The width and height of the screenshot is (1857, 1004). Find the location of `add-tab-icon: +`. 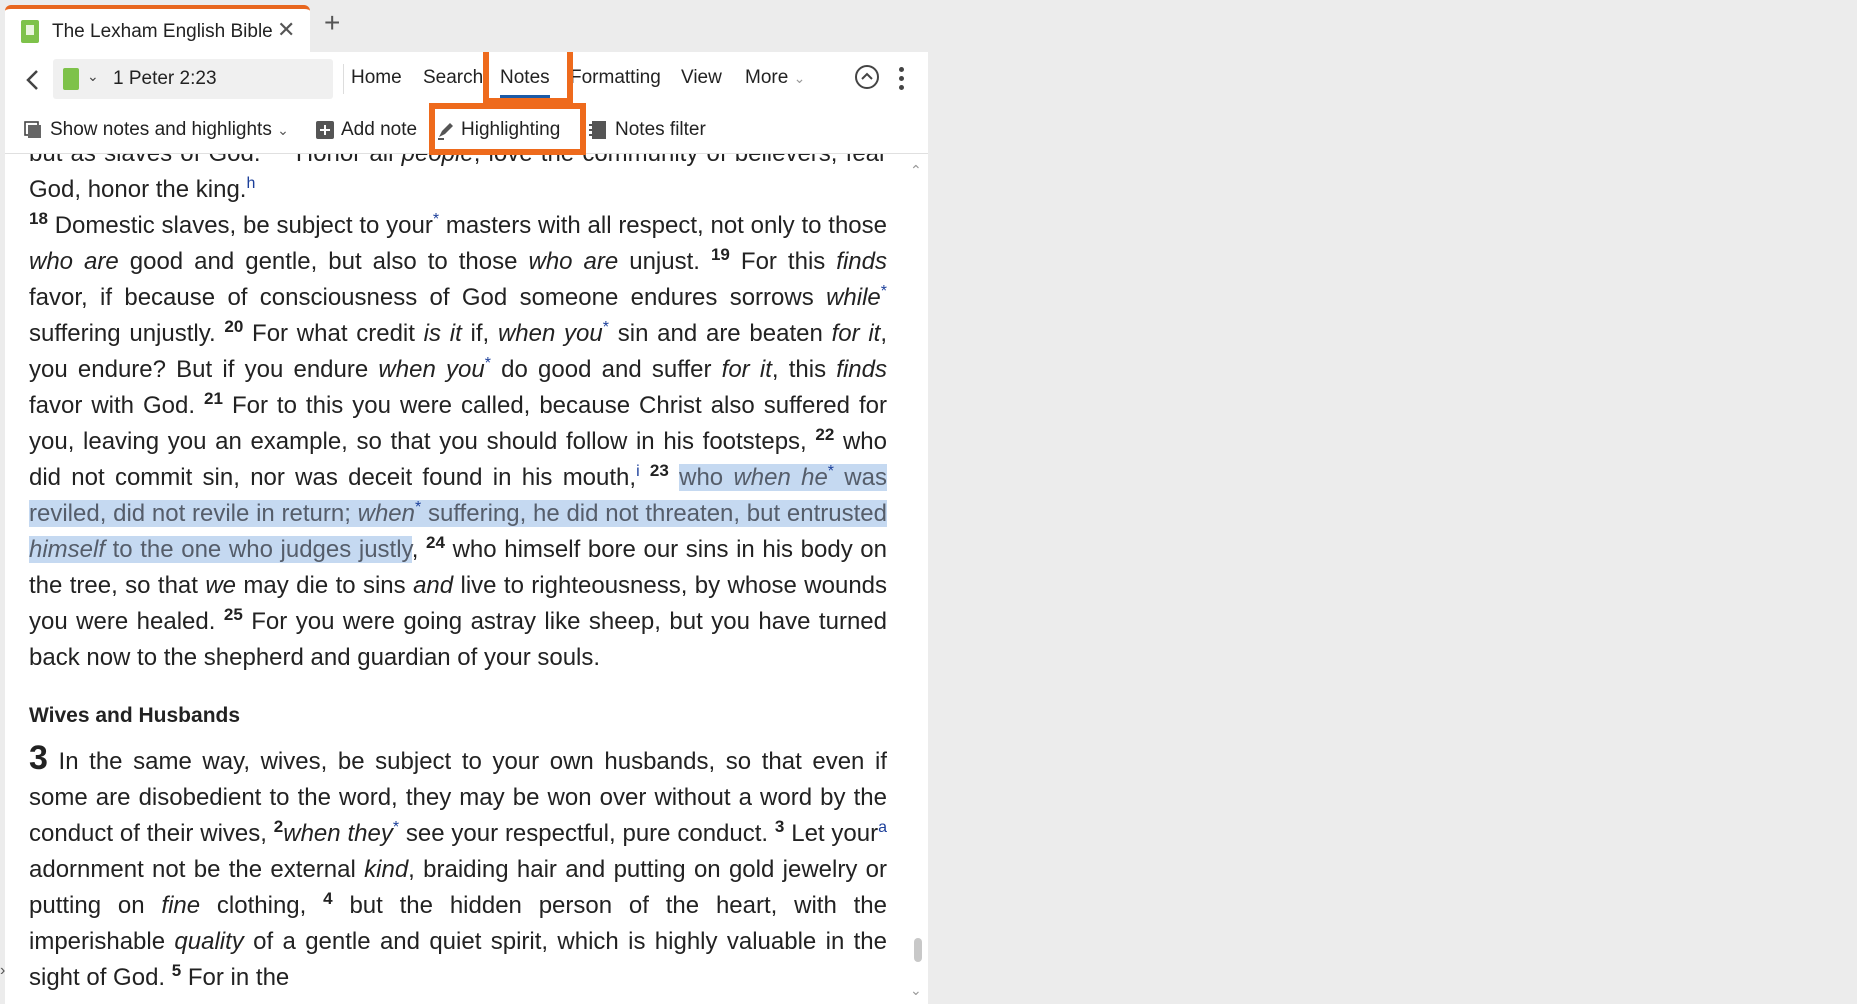

add-tab-icon: + is located at coordinates (332, 23).